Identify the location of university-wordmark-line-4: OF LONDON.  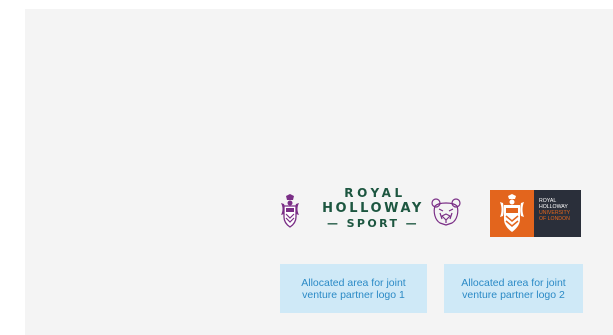
(554, 219).